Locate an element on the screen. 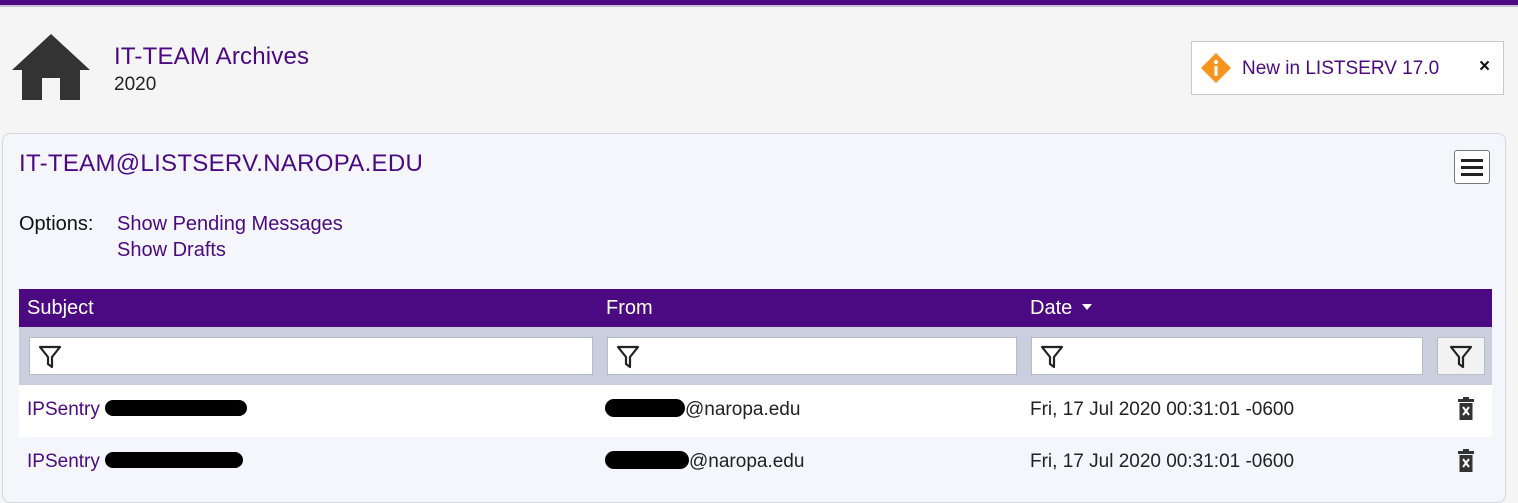  home-icon is located at coordinates (51, 67).